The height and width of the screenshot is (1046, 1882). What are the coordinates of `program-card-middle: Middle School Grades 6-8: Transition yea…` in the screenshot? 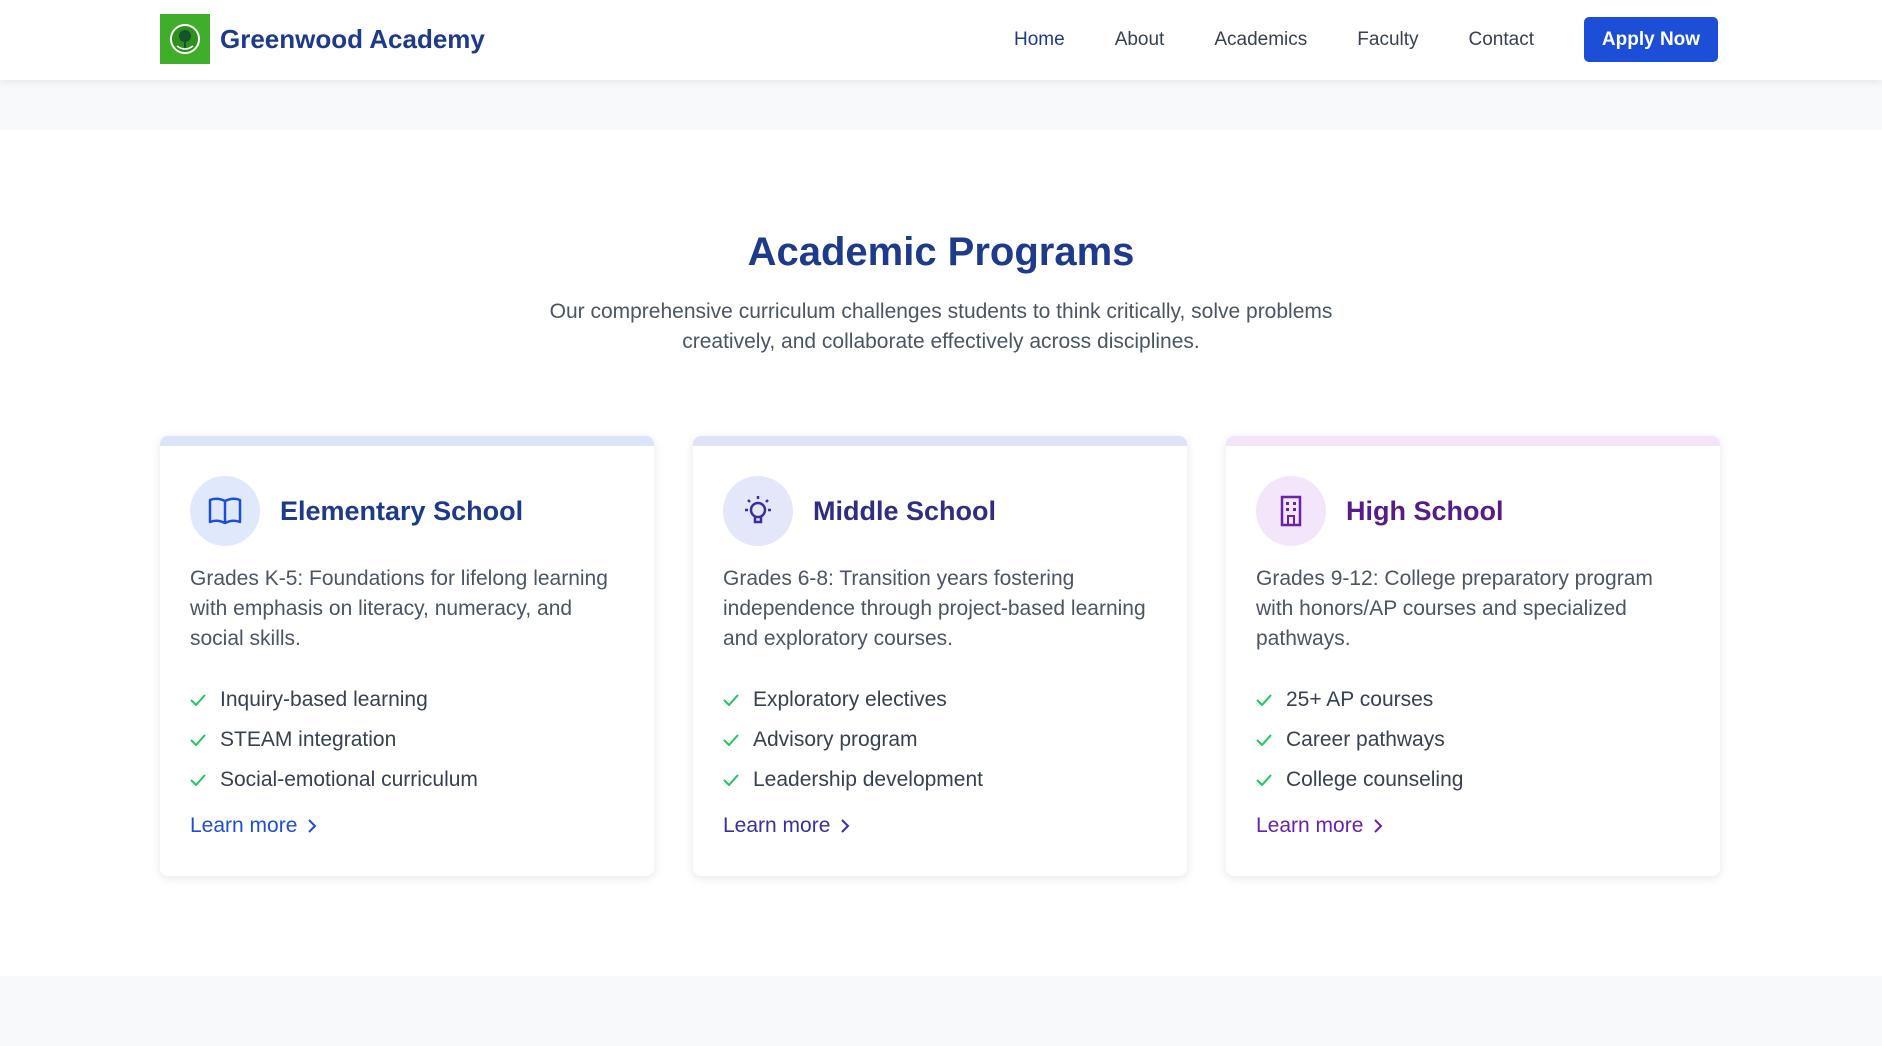 It's located at (940, 656).